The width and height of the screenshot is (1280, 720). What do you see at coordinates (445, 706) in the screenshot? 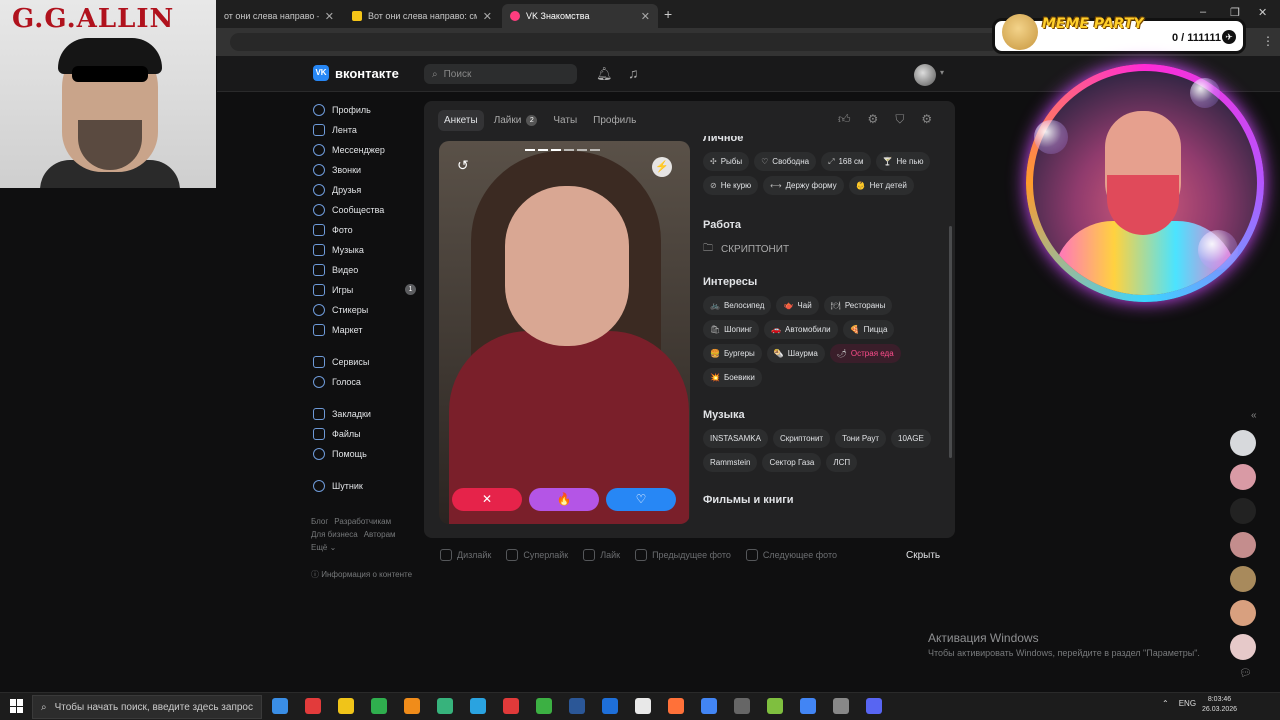
I see `vlc-icon` at bounding box center [445, 706].